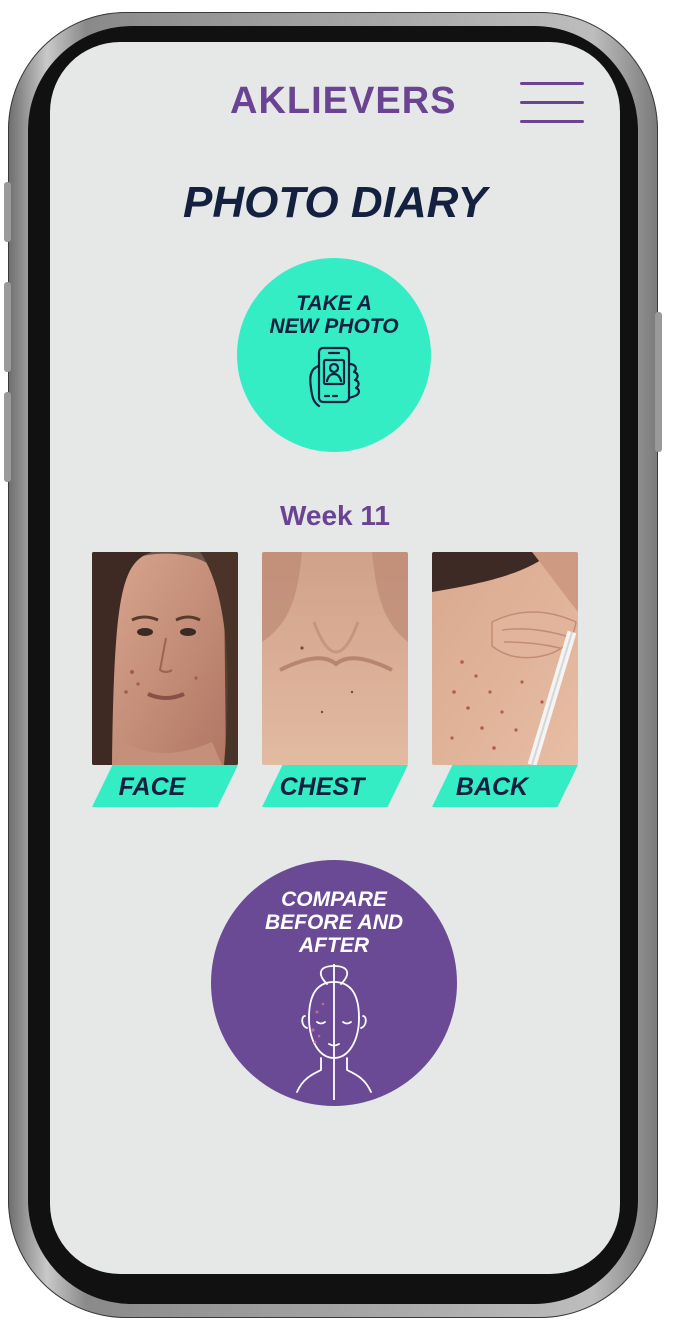 The height and width of the screenshot is (1330, 676). What do you see at coordinates (658, 382) in the screenshot?
I see `power-button` at bounding box center [658, 382].